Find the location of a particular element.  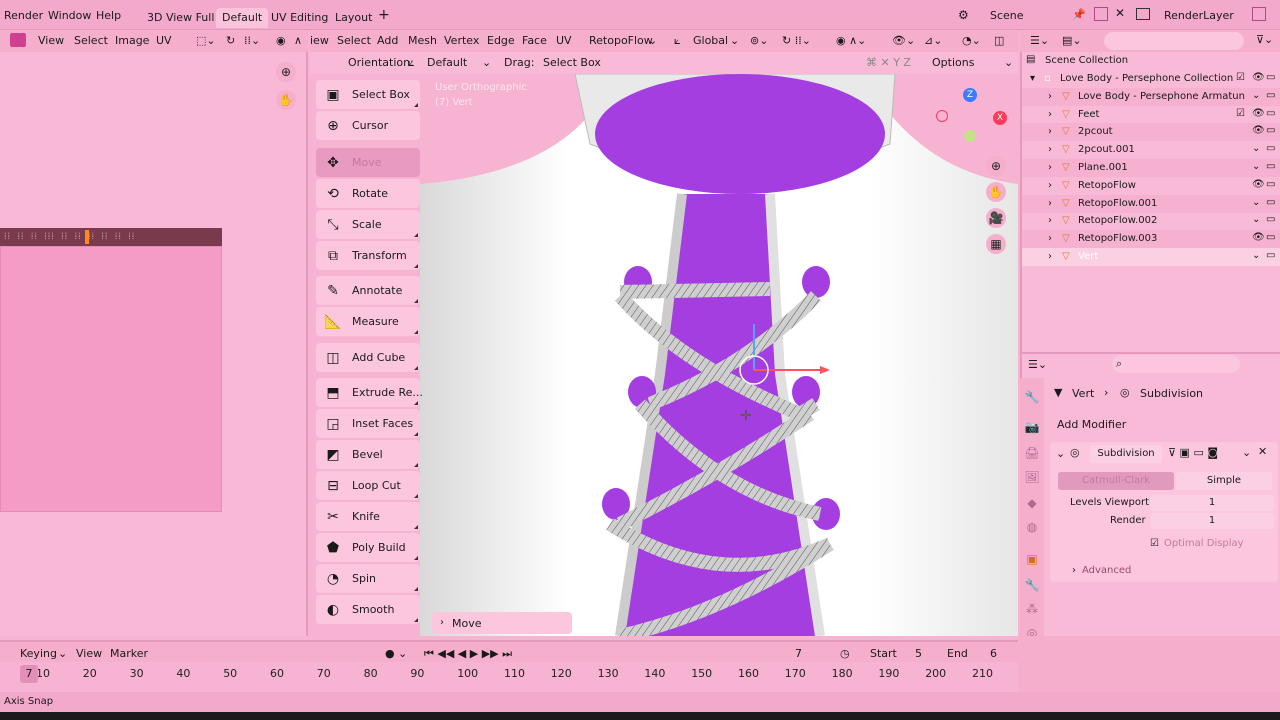

outliner-row: › ▽ RetopoFlow.003 👁 ▭ is located at coordinates (1151, 239).